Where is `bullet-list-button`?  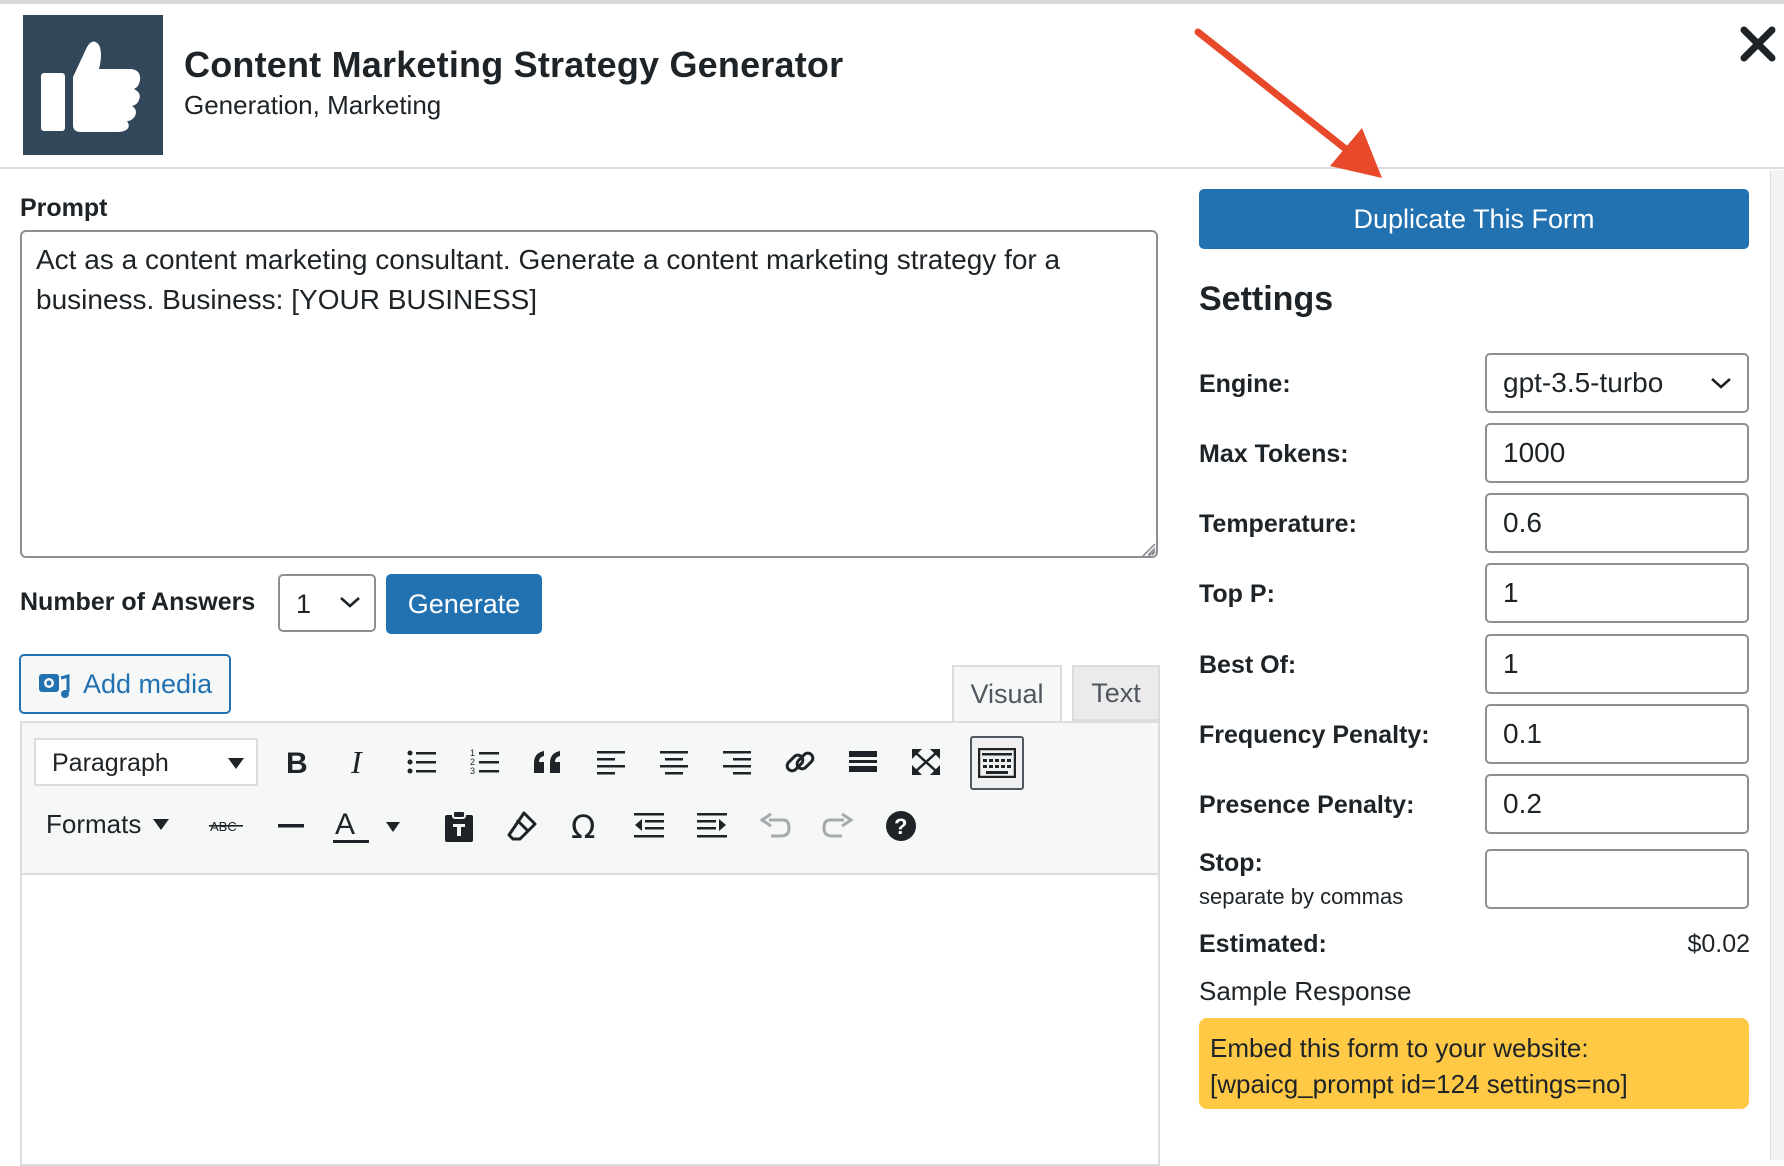 bullet-list-button is located at coordinates (422, 762).